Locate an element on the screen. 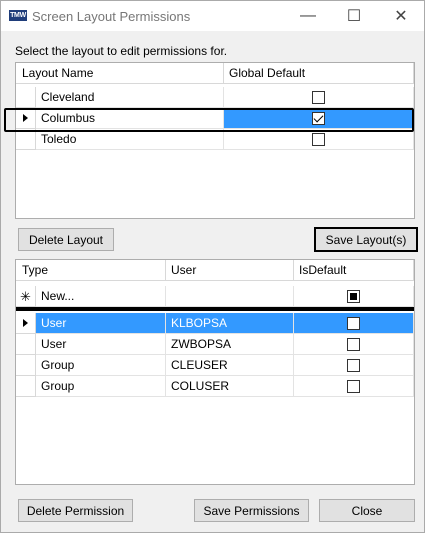  permission-row: Group CLEUSER is located at coordinates (215, 365).